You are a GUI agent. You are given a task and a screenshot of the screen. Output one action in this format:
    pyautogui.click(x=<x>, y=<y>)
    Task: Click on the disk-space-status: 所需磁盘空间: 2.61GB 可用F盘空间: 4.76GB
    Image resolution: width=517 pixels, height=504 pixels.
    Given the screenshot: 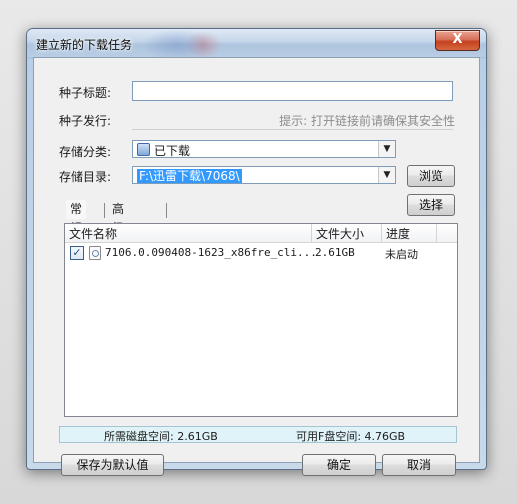 What is the action you would take?
    pyautogui.click(x=258, y=434)
    